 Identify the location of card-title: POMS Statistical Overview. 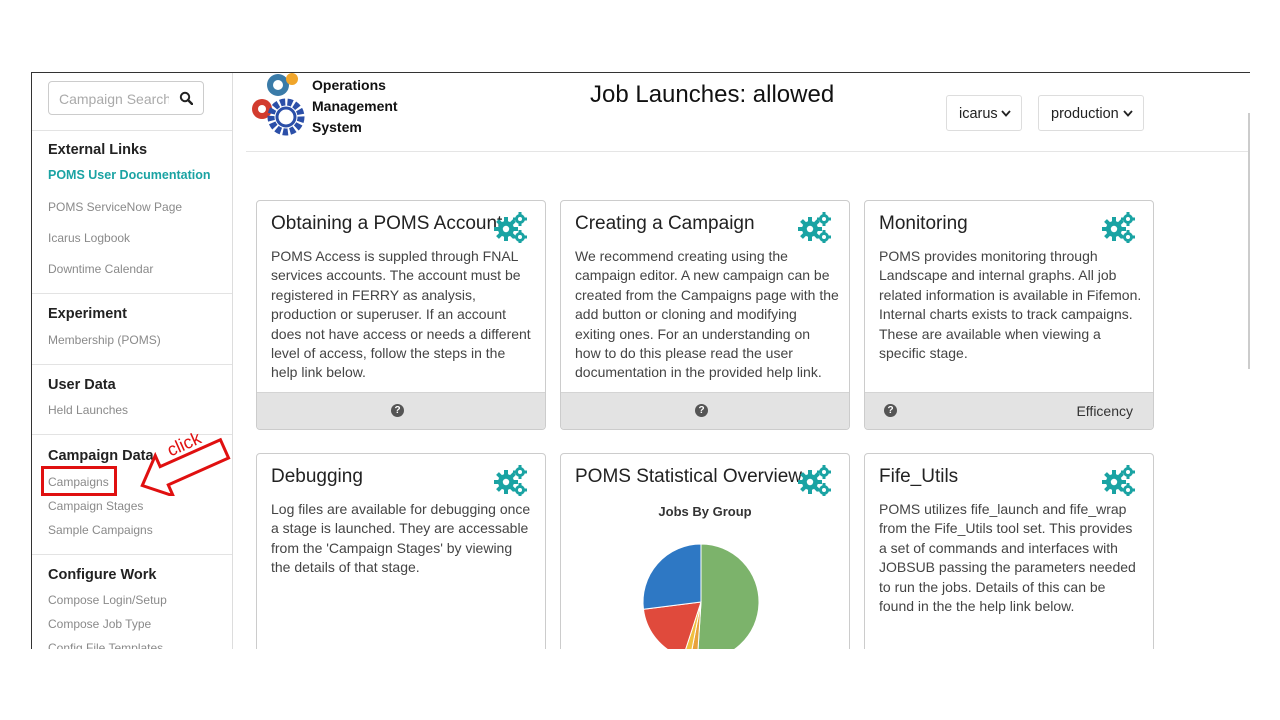
(688, 476).